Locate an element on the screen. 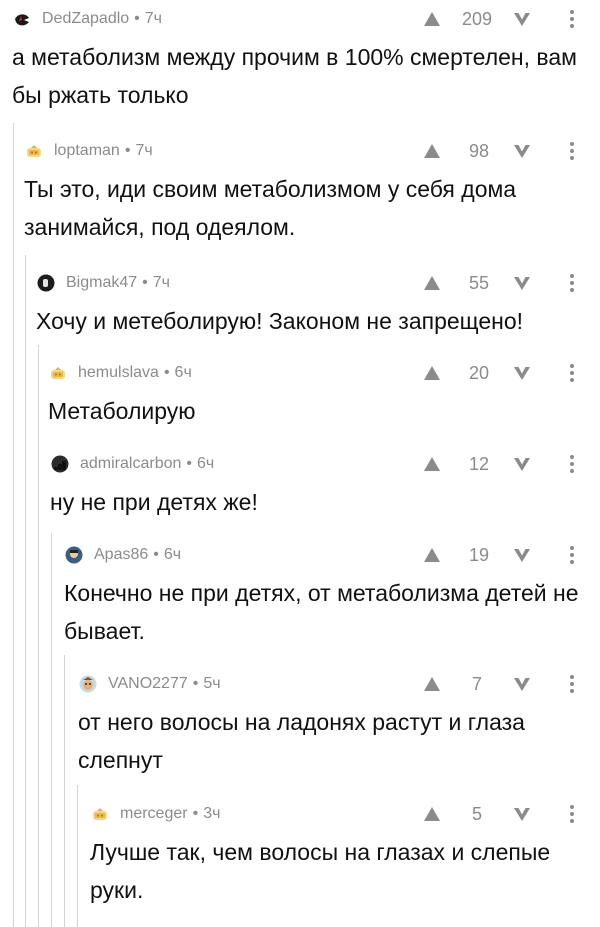 This screenshot has width=600, height=927. comment-rating: 209 is located at coordinates (476, 19).